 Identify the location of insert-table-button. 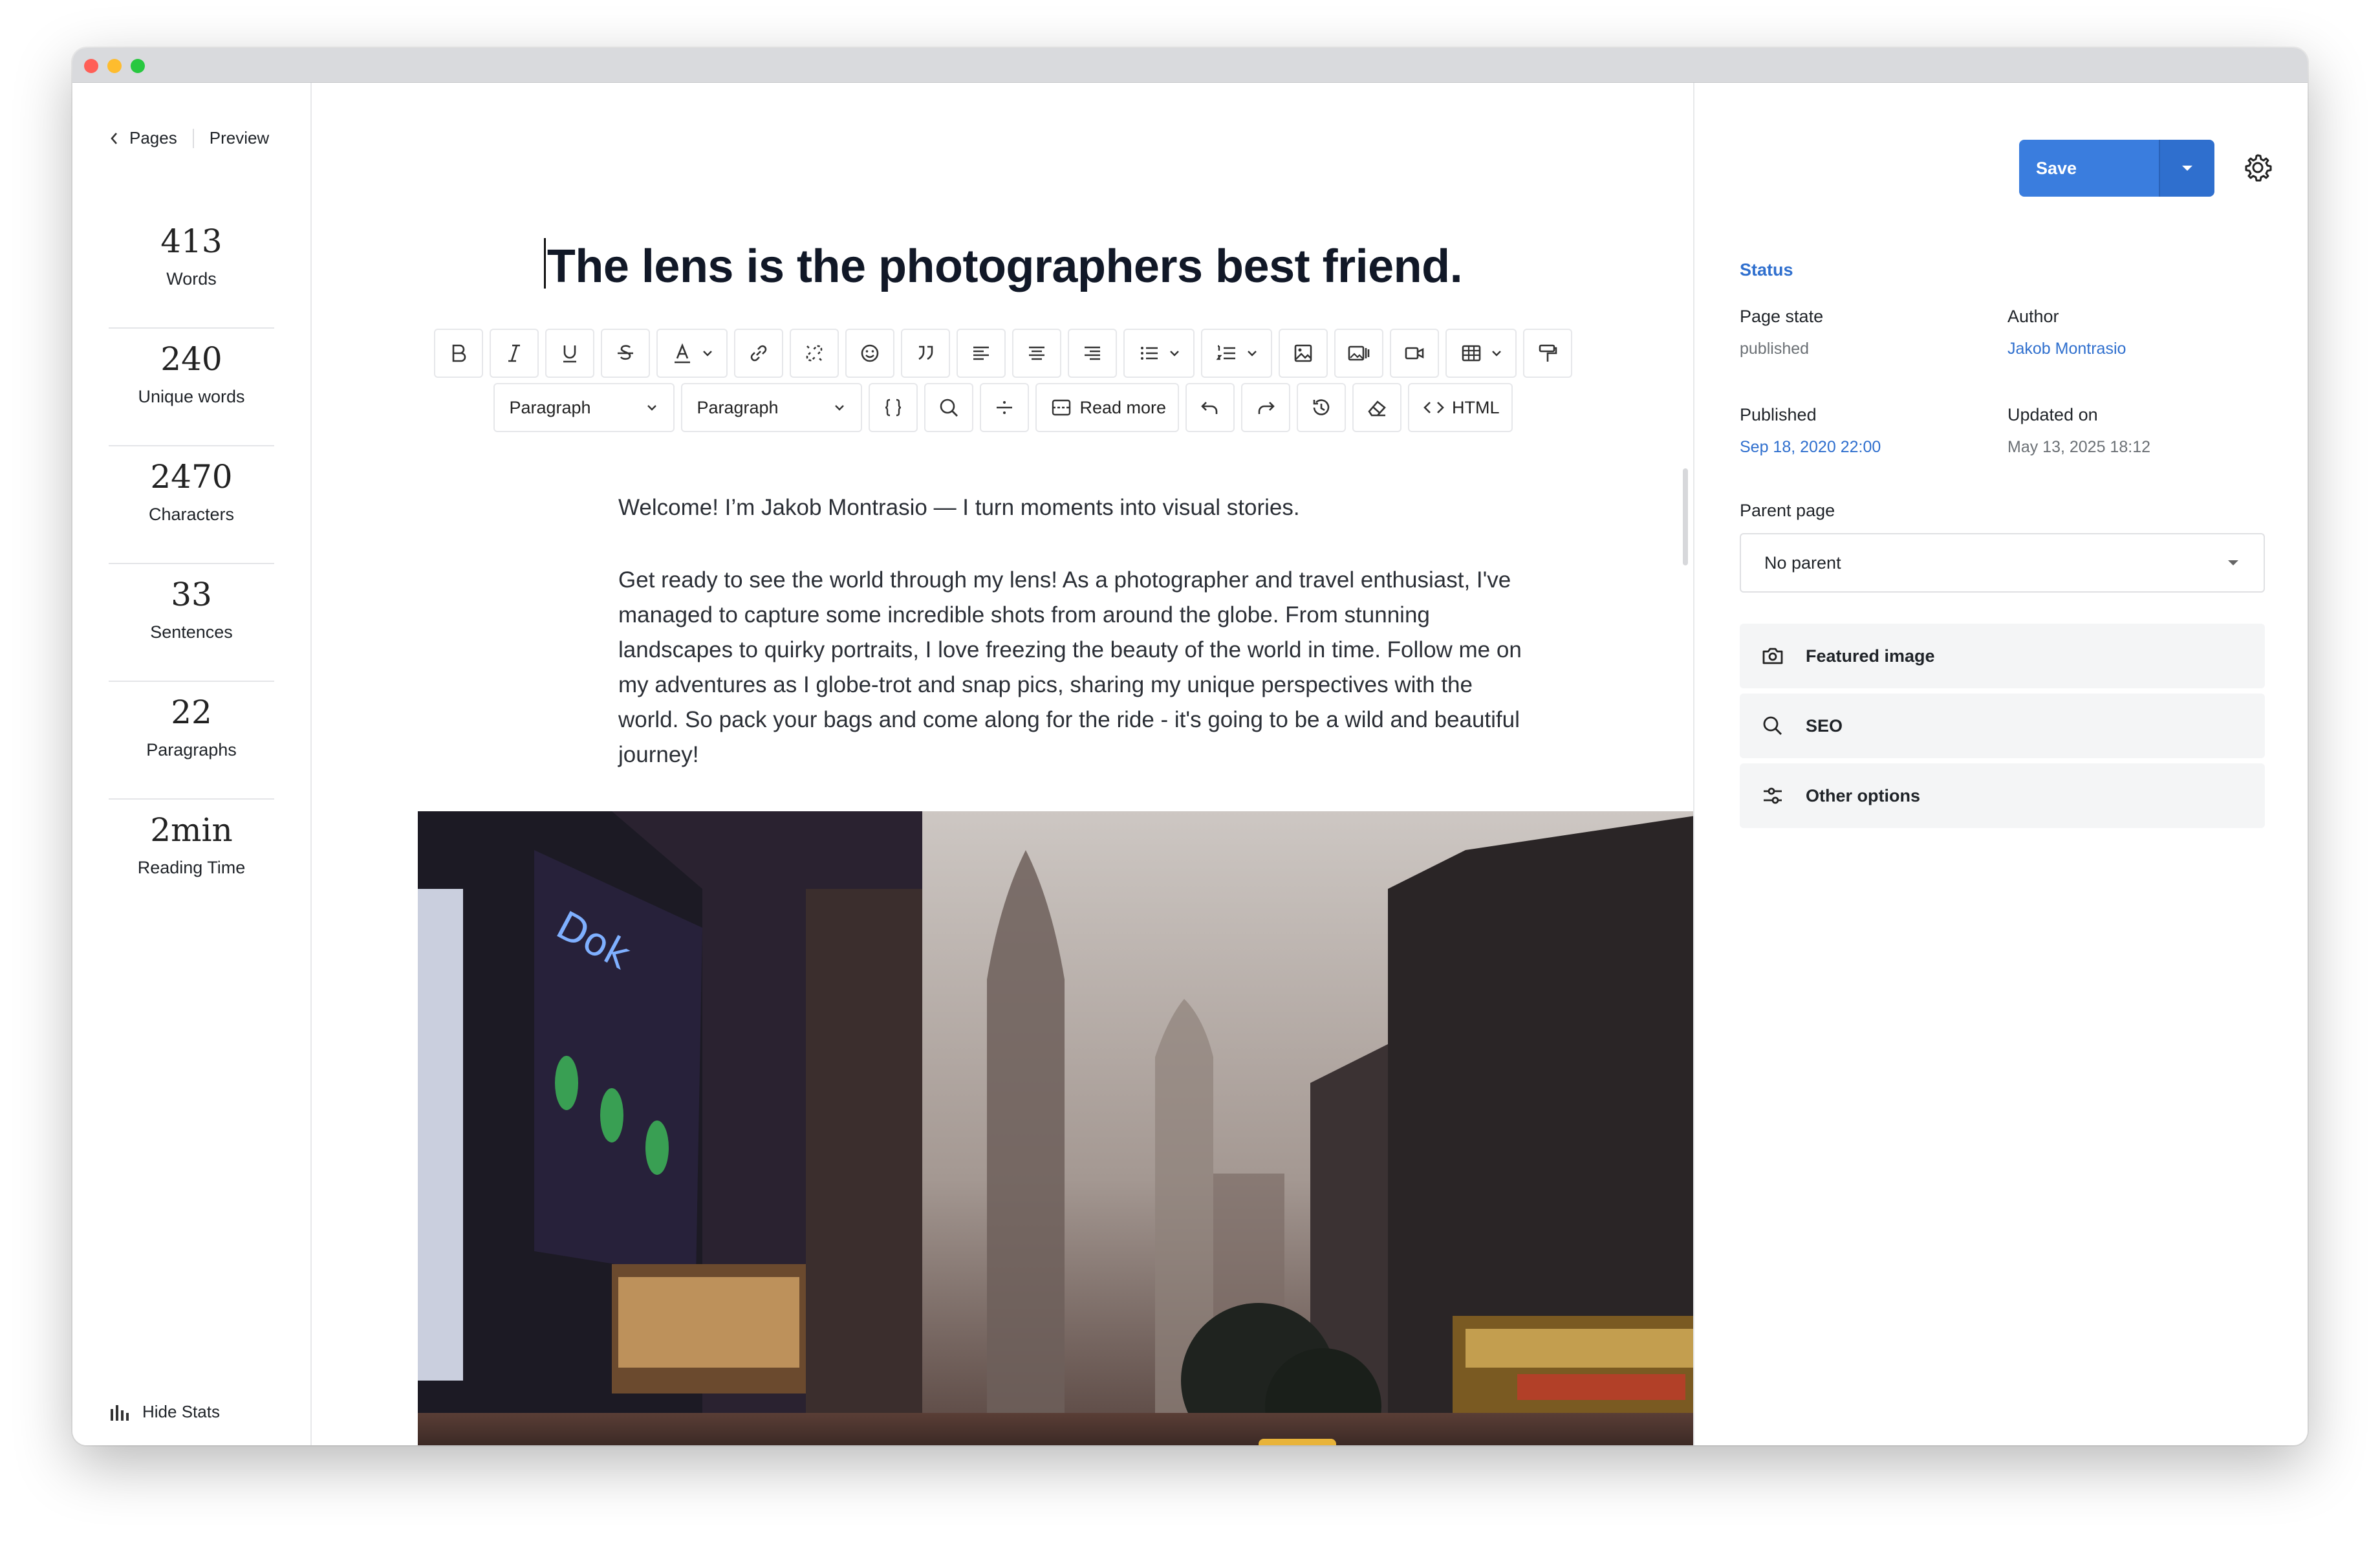
(1481, 353).